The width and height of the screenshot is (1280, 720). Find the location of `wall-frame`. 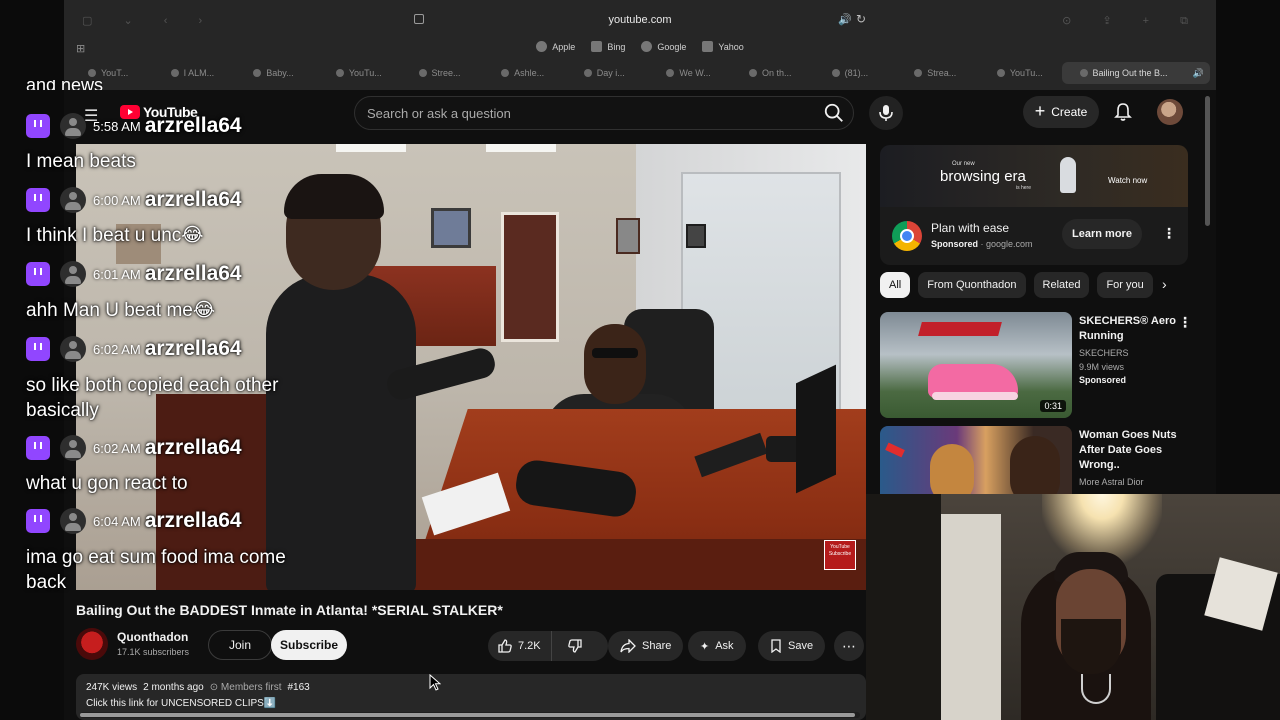

wall-frame is located at coordinates (628, 236).